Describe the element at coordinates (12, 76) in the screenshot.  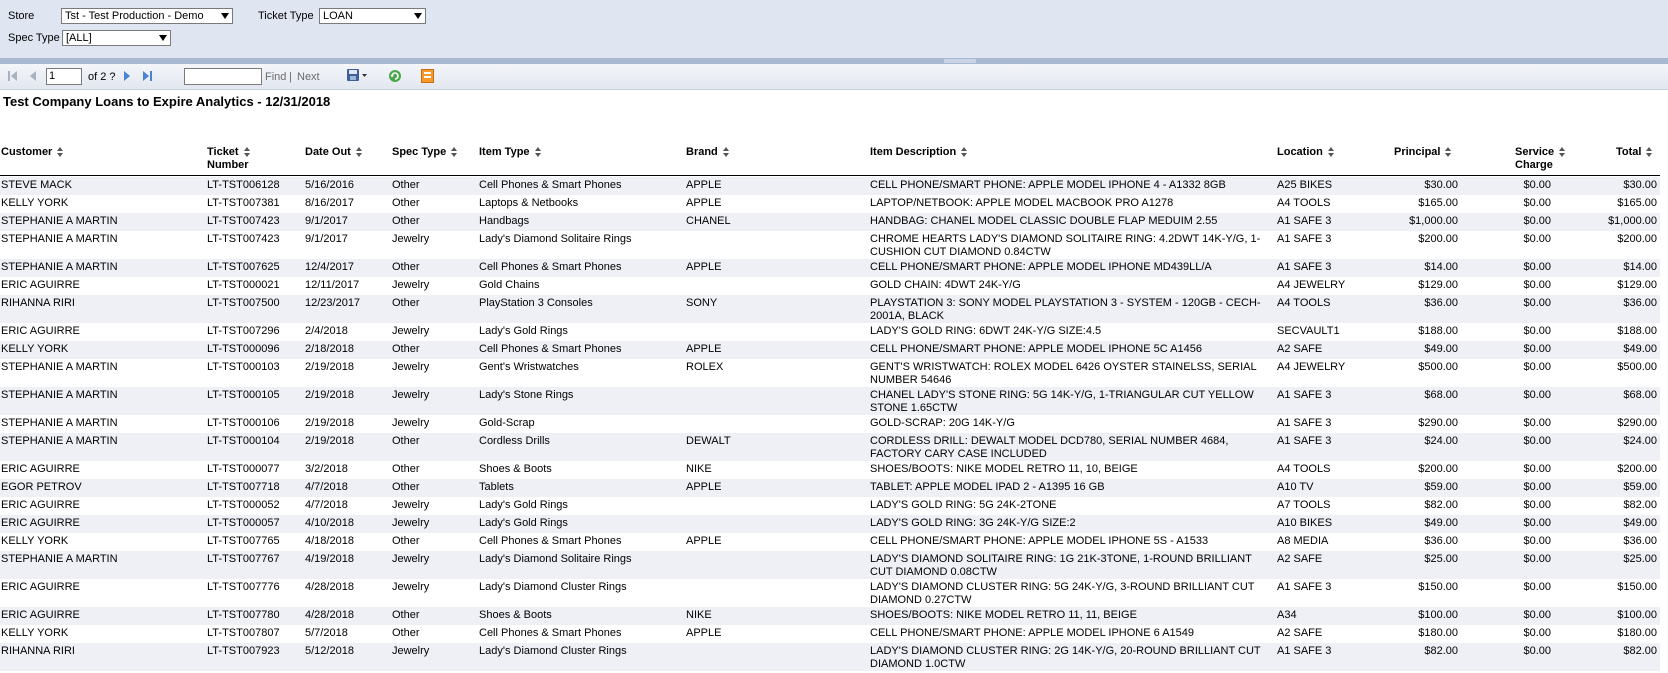
I see `first-page-icon` at that location.